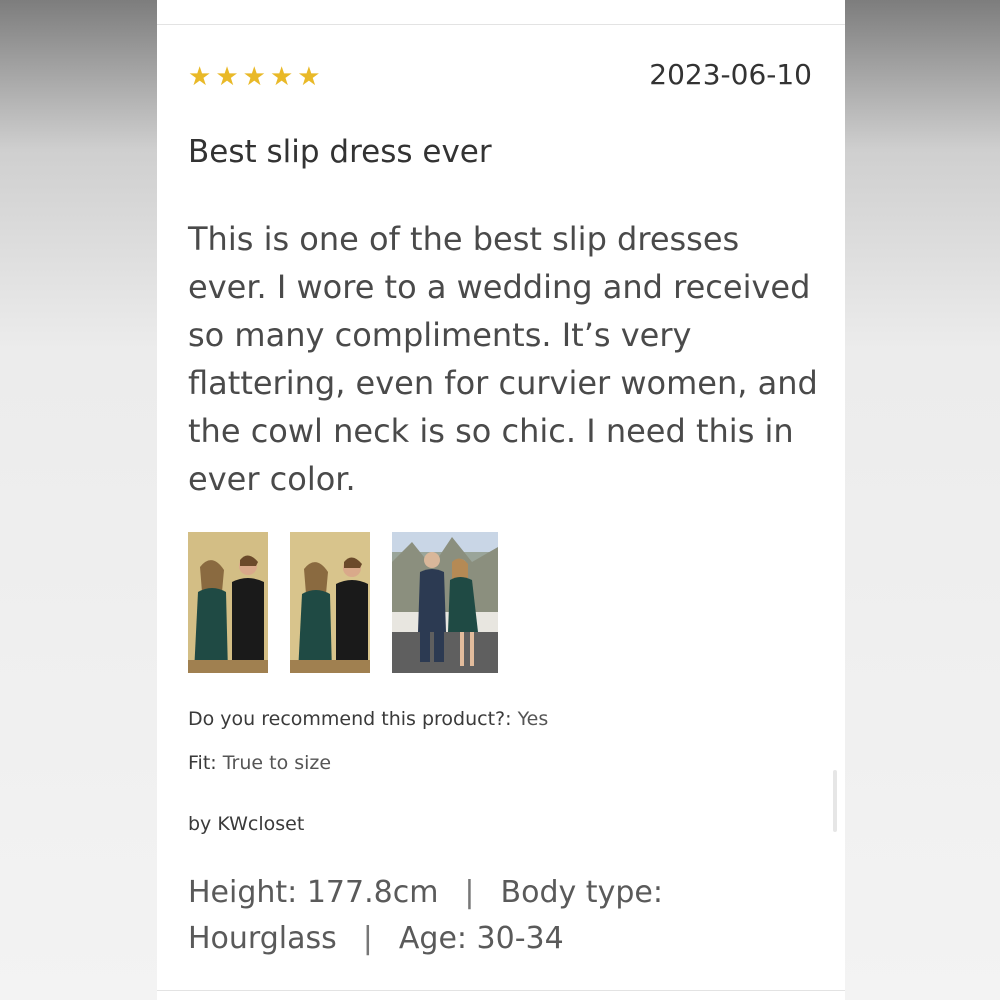  What do you see at coordinates (350, 719) in the screenshot?
I see `recommend-label: Do you recommend this product?:` at bounding box center [350, 719].